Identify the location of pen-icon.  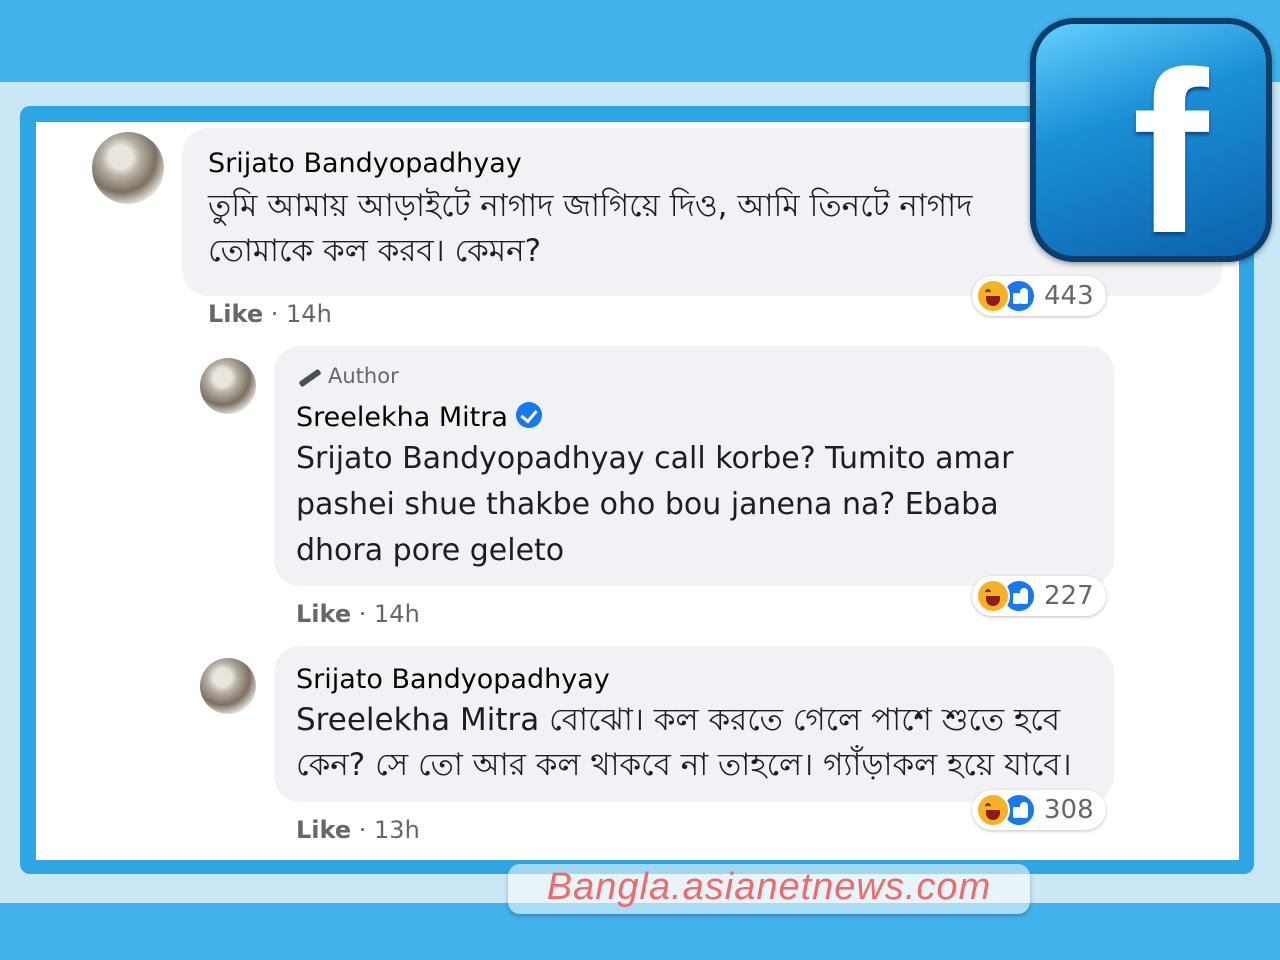
(309, 377).